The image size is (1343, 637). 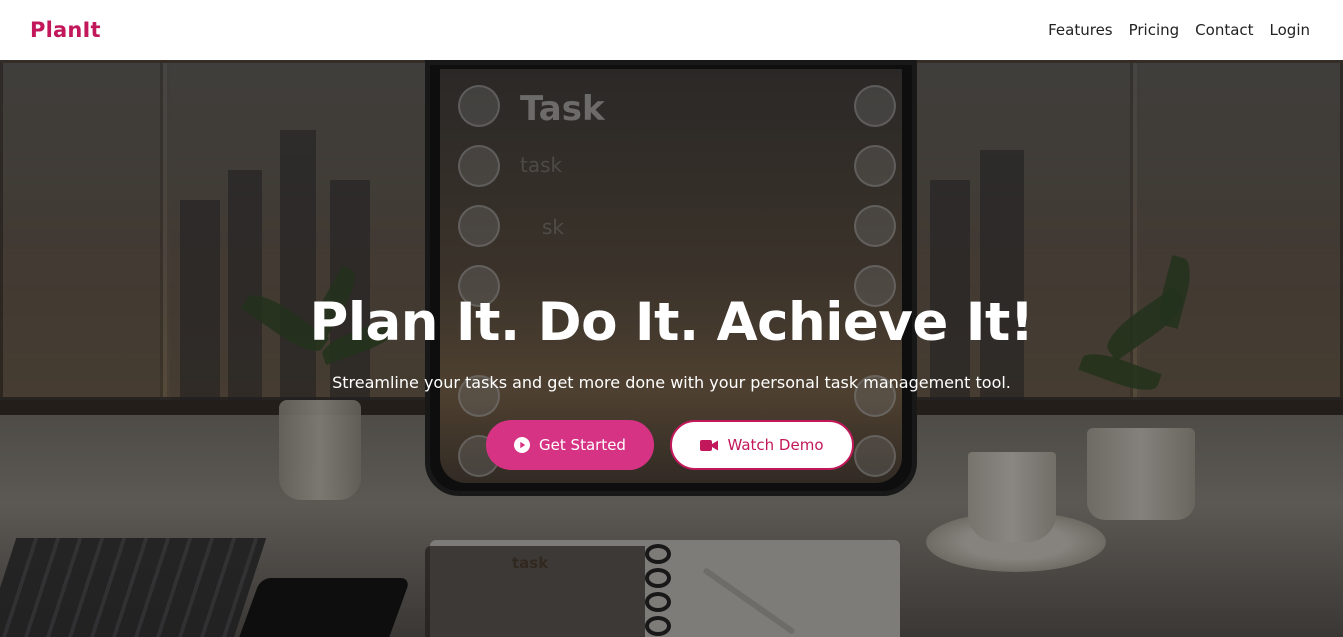 I want to click on nav-links: Features Pricing Contact Login, so click(x=1179, y=30).